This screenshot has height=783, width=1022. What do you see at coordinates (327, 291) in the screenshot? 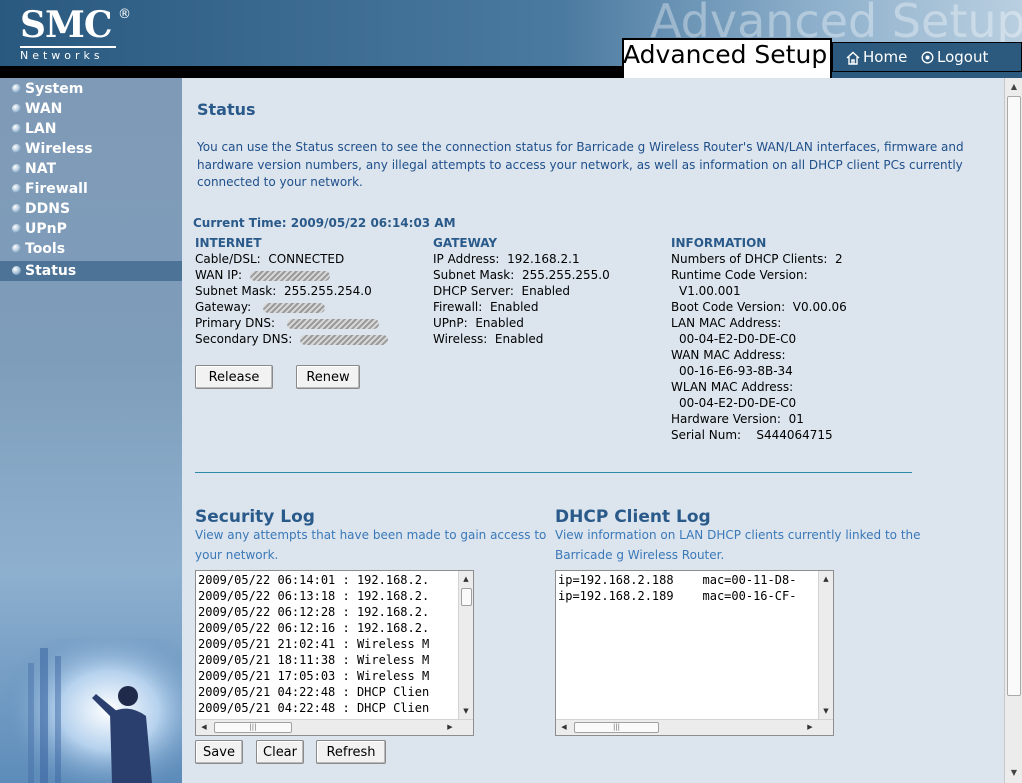
I see `wan-subnet-value: 255.255.254.0` at bounding box center [327, 291].